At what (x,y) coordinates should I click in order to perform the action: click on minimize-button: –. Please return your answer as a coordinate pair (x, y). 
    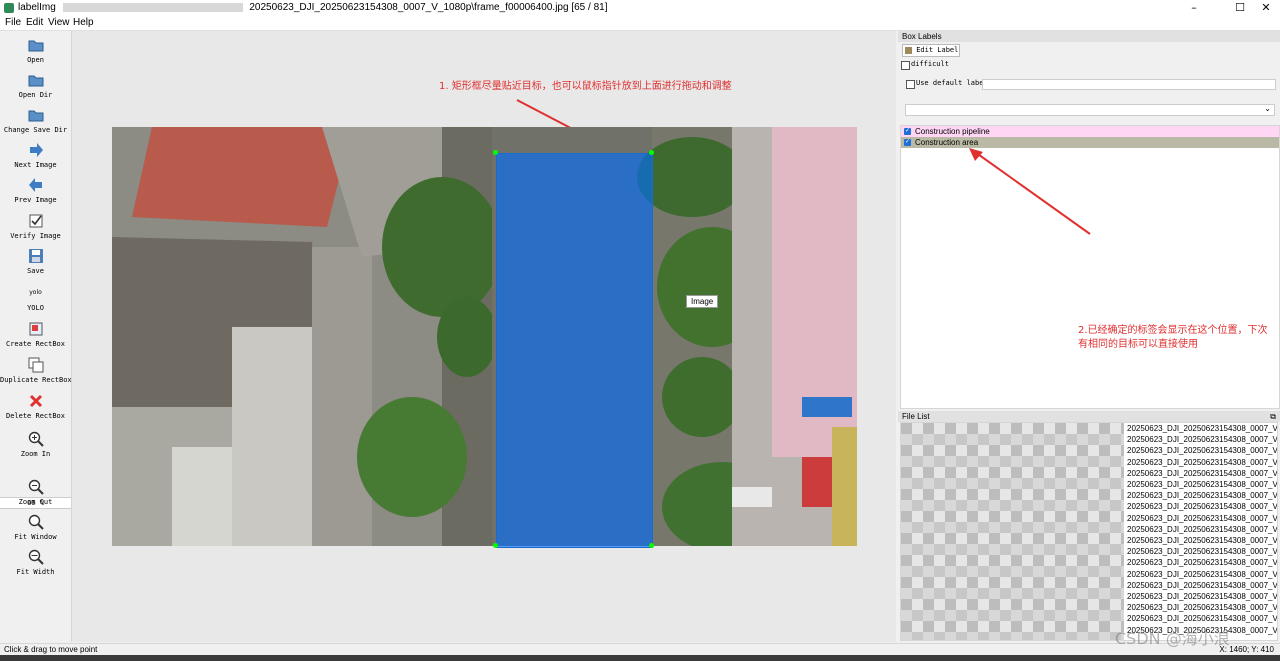
    Looking at the image, I should click on (1194, 8).